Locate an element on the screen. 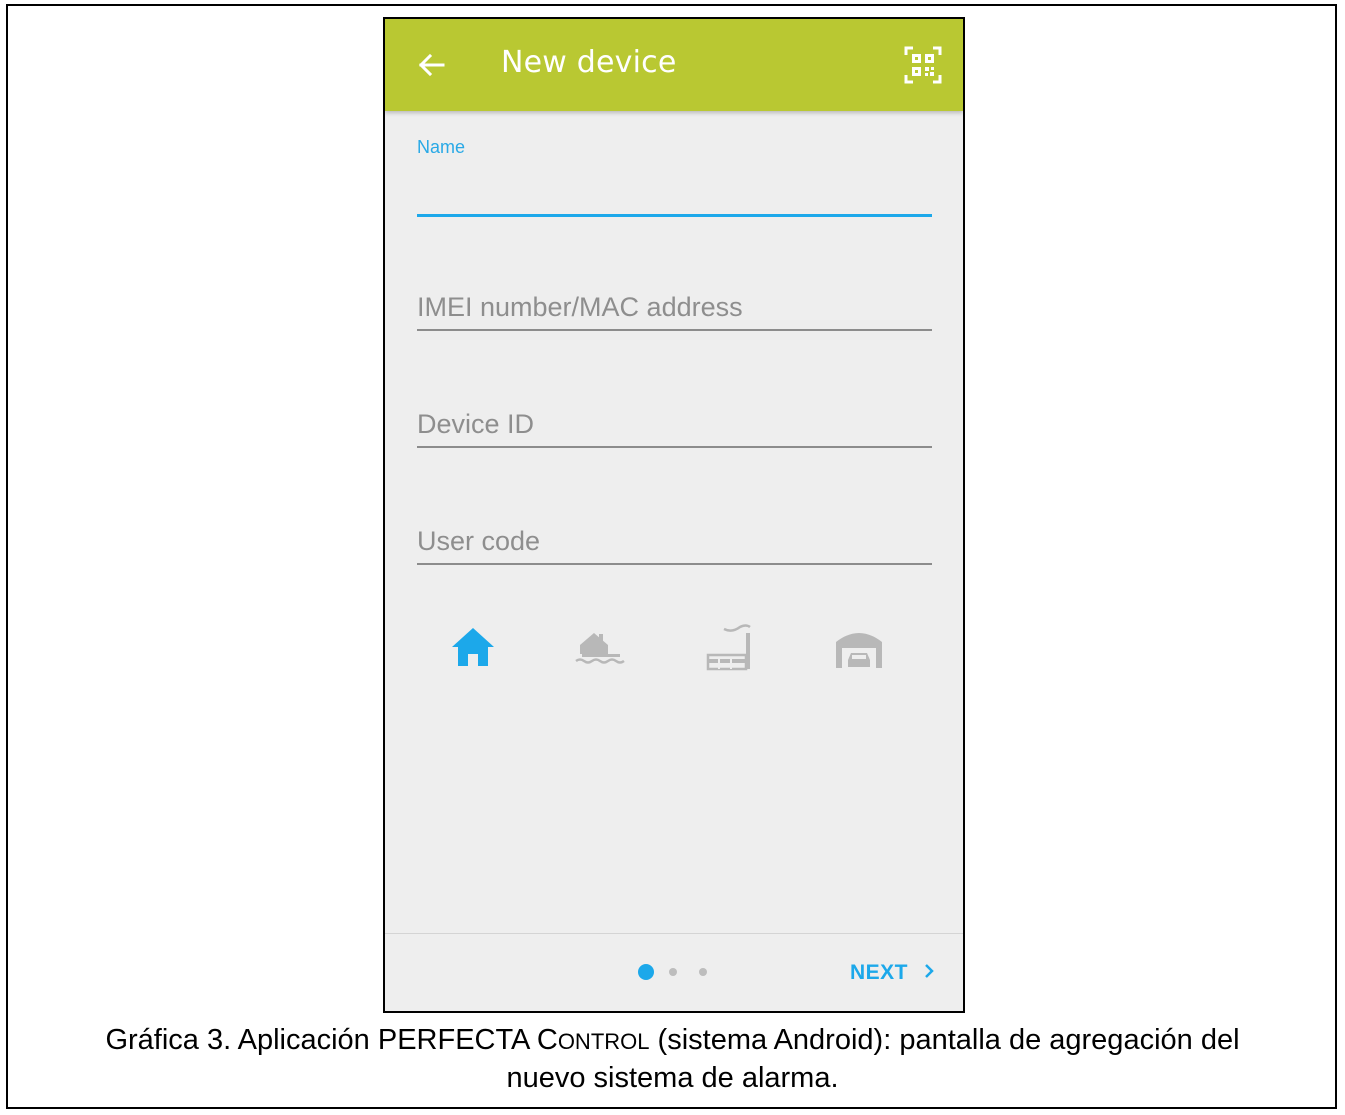  object-type-factory is located at coordinates (730, 647).